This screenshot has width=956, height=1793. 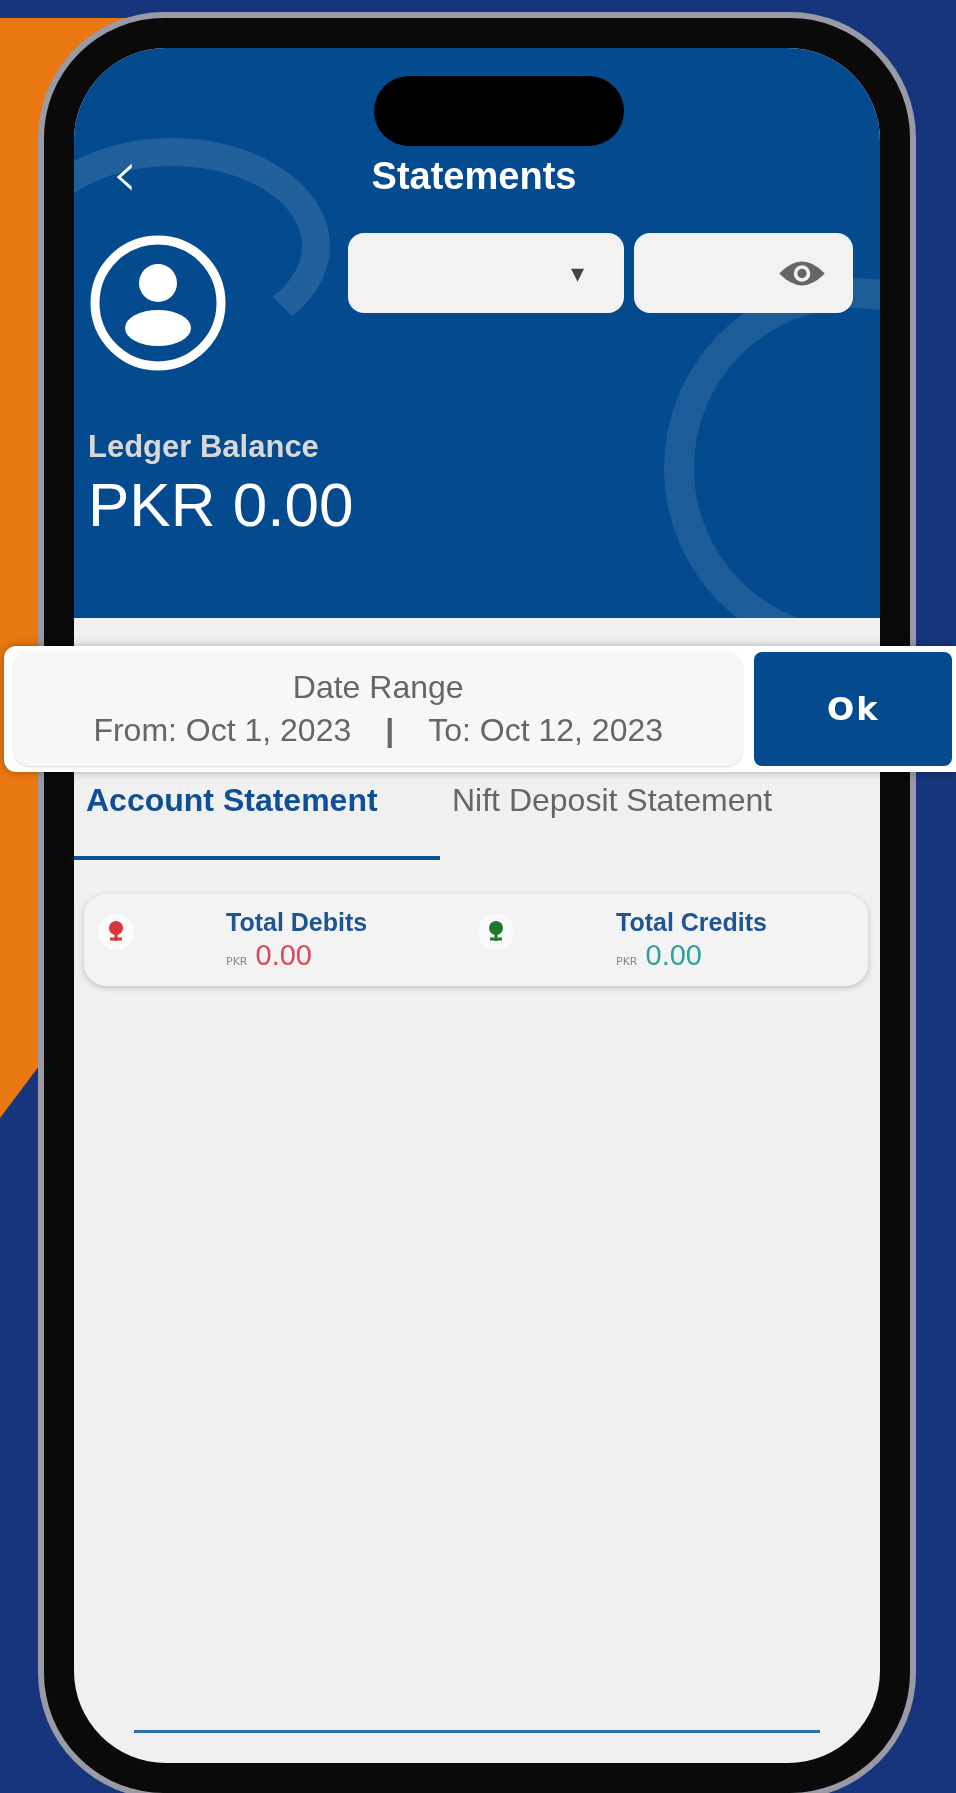 I want to click on total-label: Total Debits, so click(x=297, y=922).